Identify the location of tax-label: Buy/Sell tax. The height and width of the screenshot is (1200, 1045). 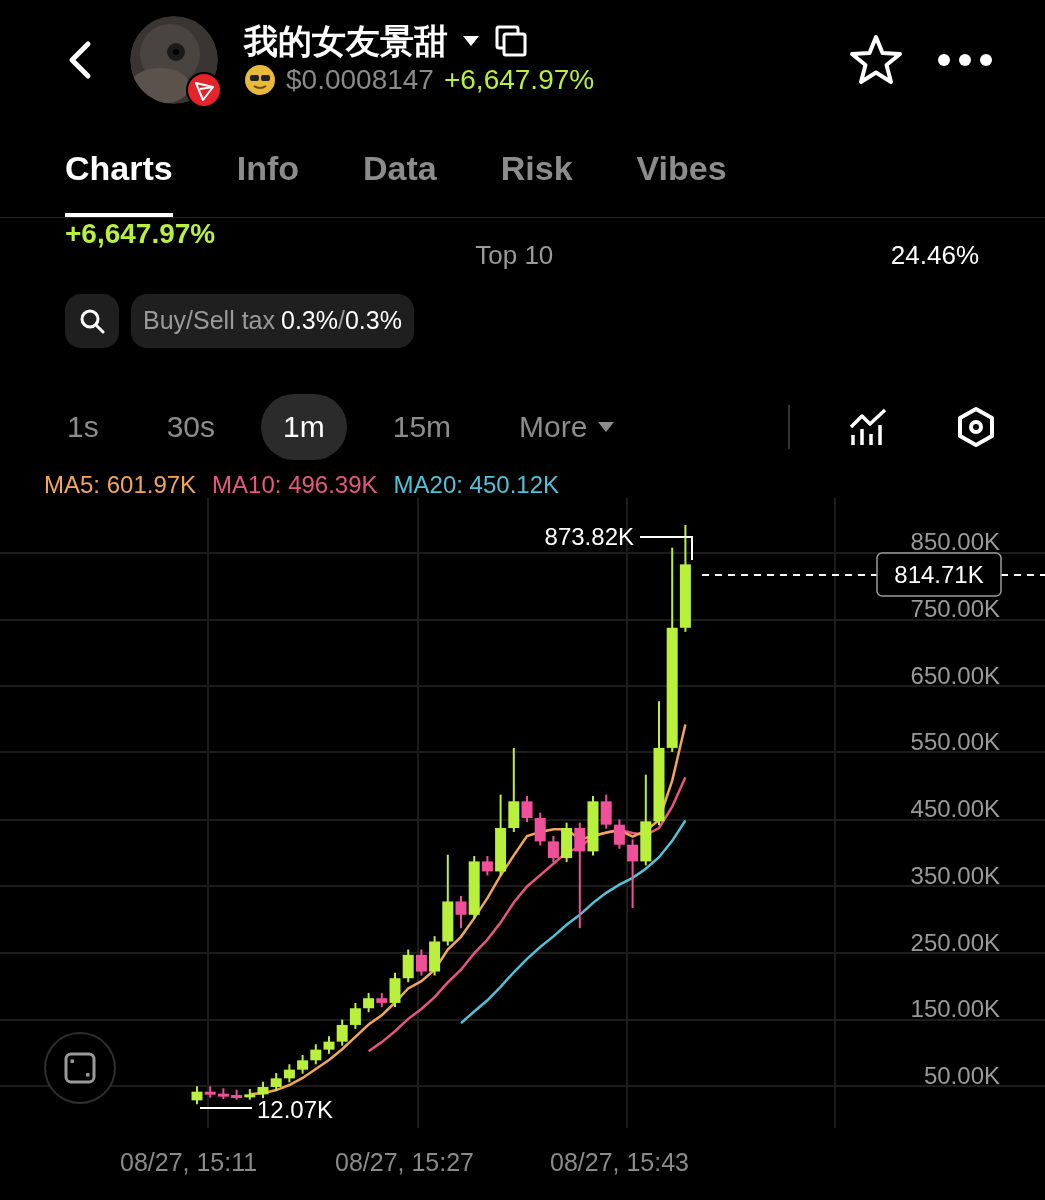
(209, 321).